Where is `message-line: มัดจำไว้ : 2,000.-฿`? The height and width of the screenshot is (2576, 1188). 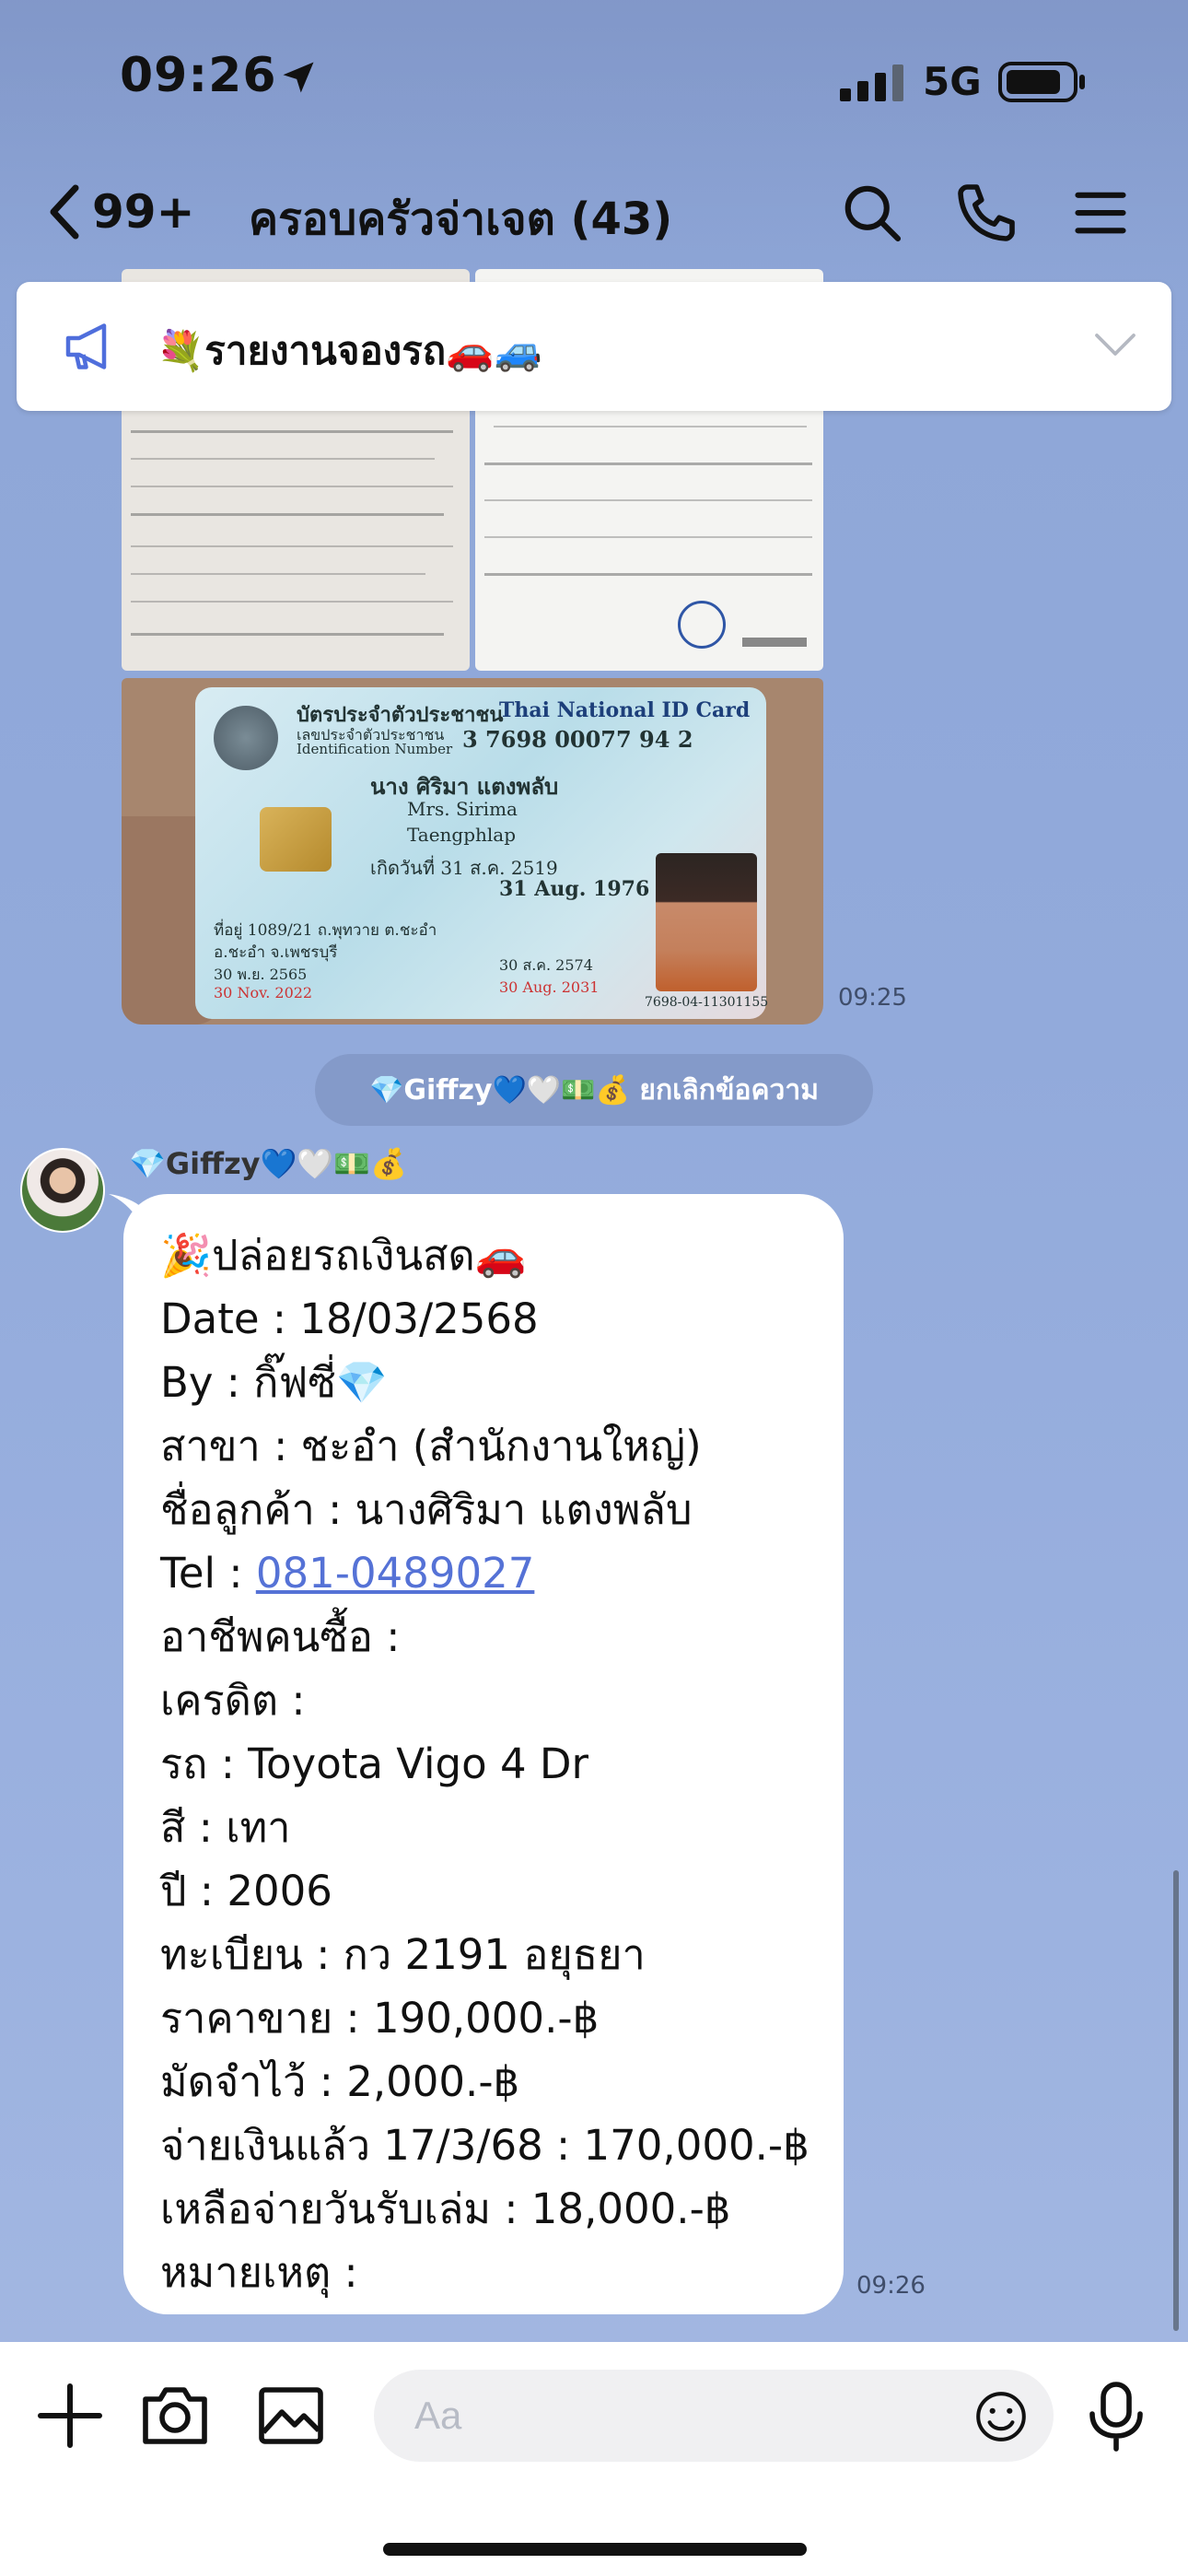 message-line: มัดจำไว้ : 2,000.-฿ is located at coordinates (340, 2081).